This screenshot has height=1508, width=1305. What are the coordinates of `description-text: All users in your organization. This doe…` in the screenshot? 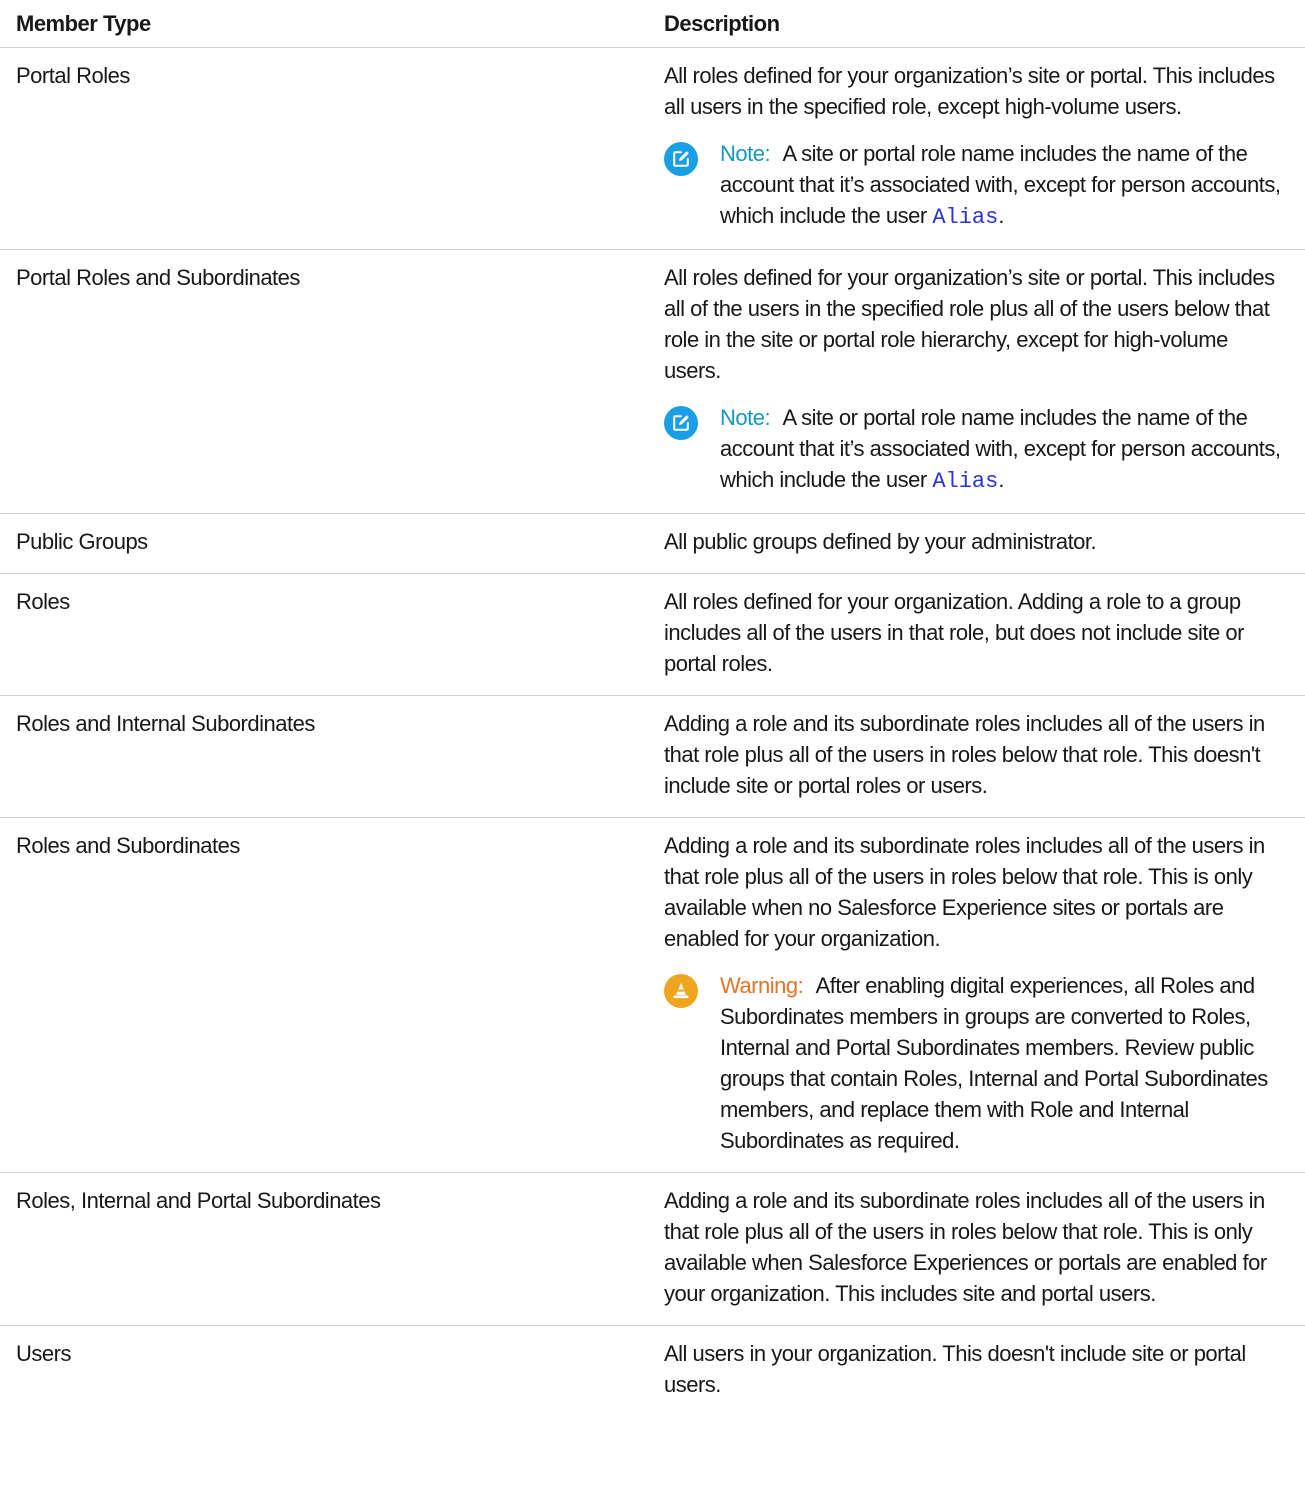 It's located at (955, 1369).